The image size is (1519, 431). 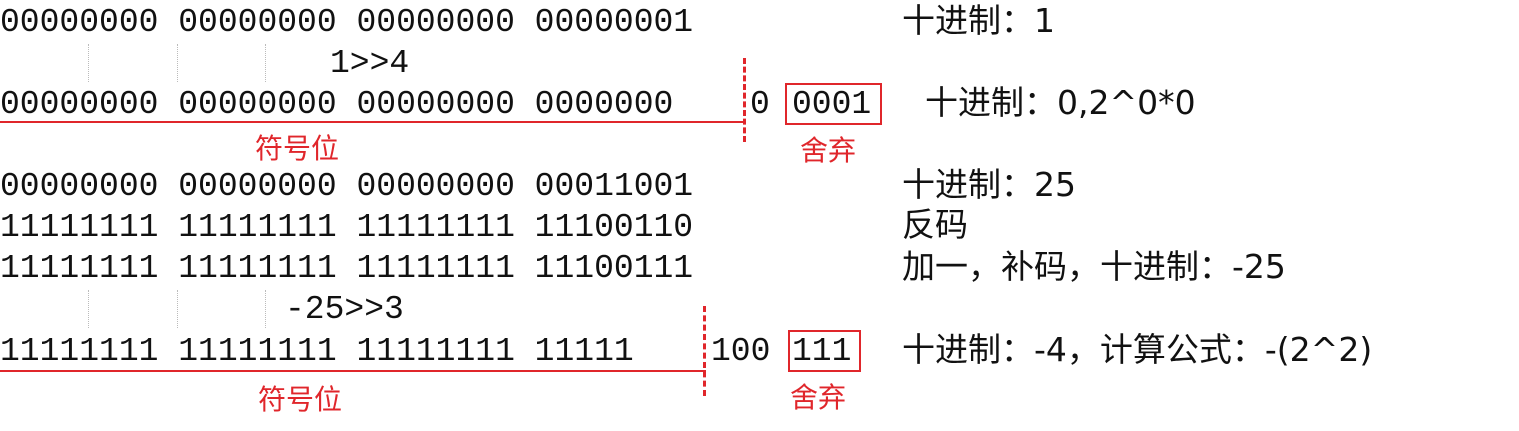 I want to click on binary-row-6-tail: 100, so click(x=741, y=351).